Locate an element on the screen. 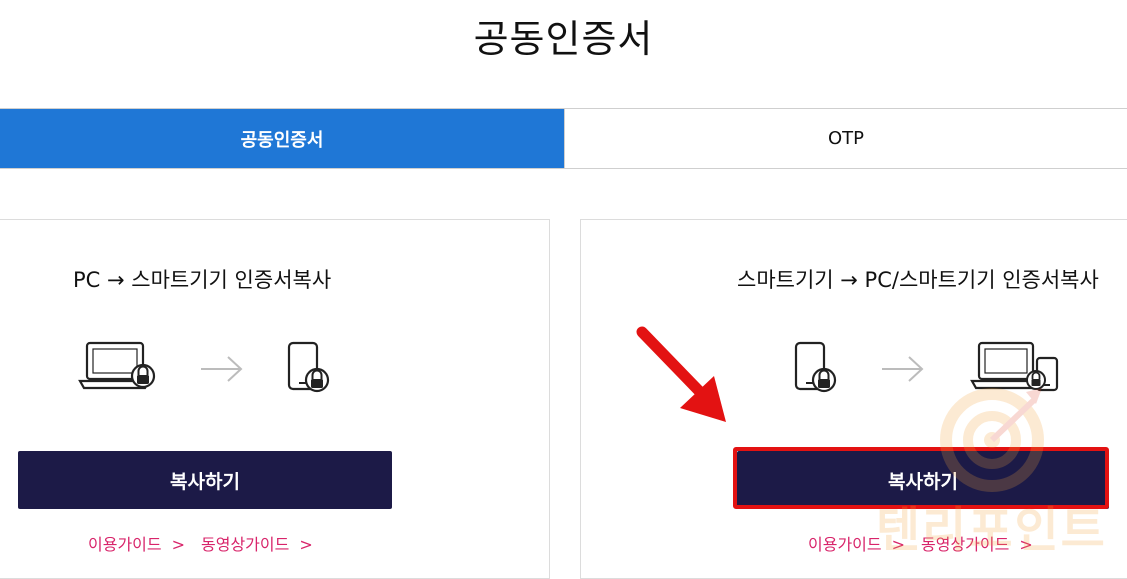  card-heading: 스마트기기 → PC/스마트기기 인증서복사 is located at coordinates (918, 280).